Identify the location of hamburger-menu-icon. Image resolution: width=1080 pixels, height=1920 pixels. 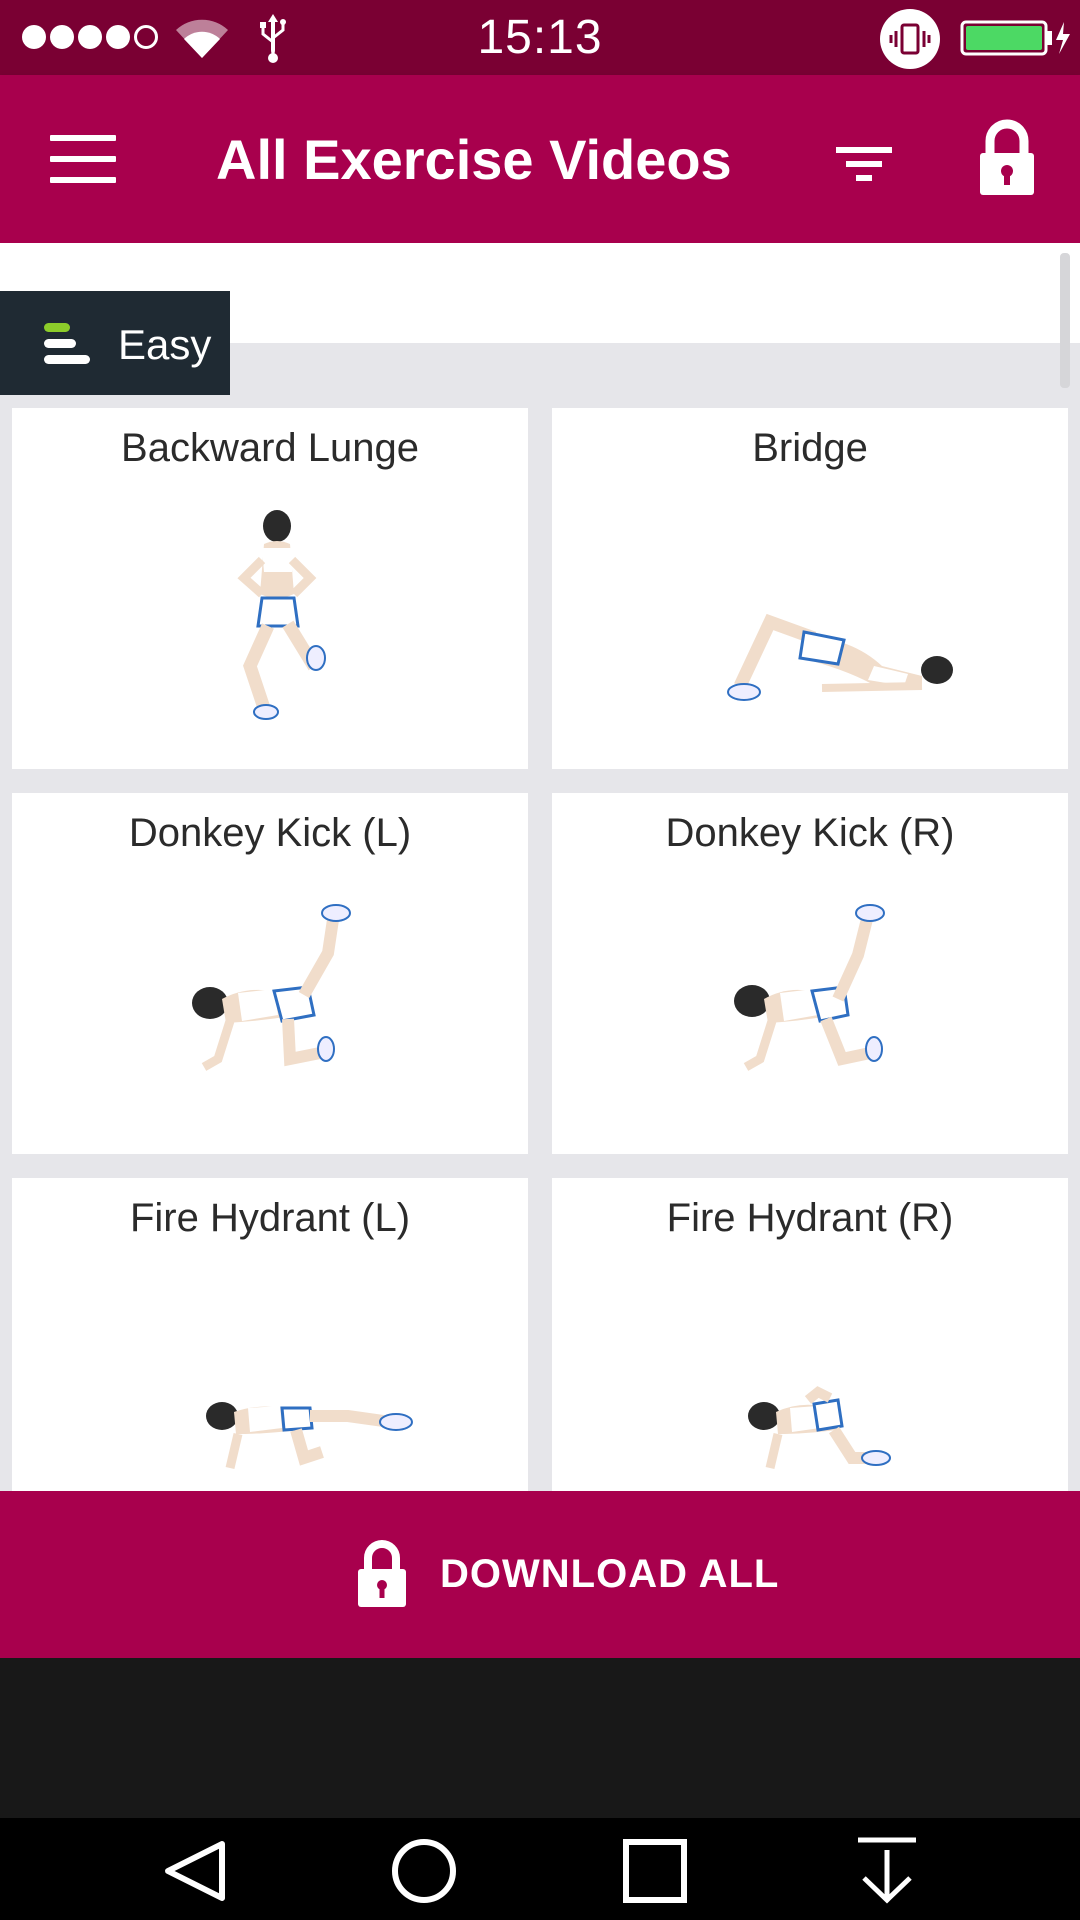
(83, 160).